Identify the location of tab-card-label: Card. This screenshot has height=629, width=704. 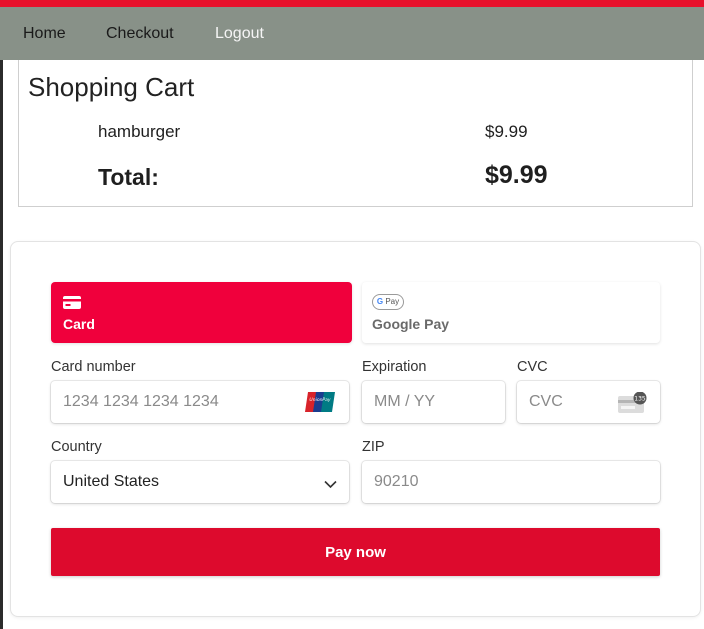
(79, 324).